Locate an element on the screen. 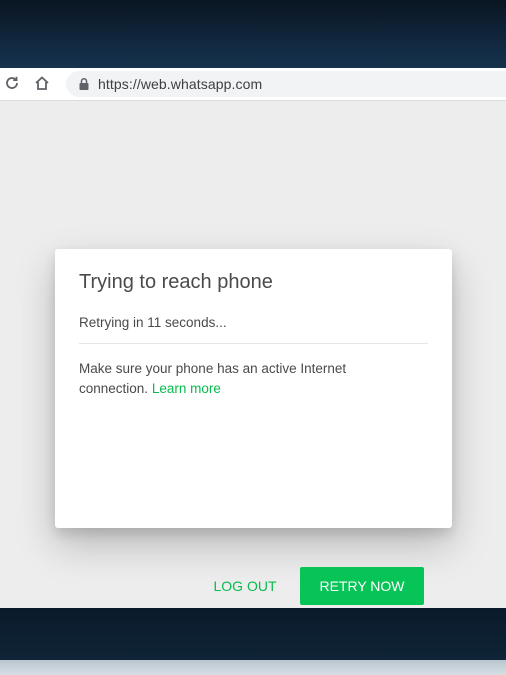 The width and height of the screenshot is (506, 675). home-icon is located at coordinates (42, 83).